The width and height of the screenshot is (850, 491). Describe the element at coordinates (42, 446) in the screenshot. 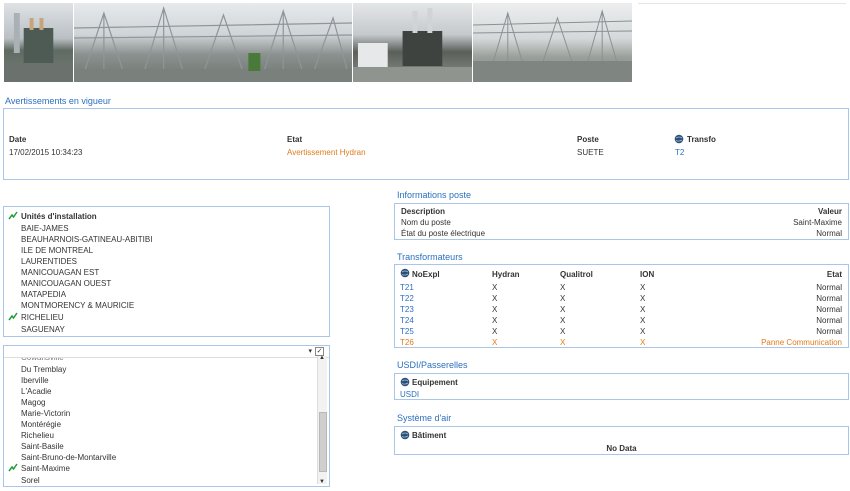

I see `station-item: Saint-Basile` at that location.